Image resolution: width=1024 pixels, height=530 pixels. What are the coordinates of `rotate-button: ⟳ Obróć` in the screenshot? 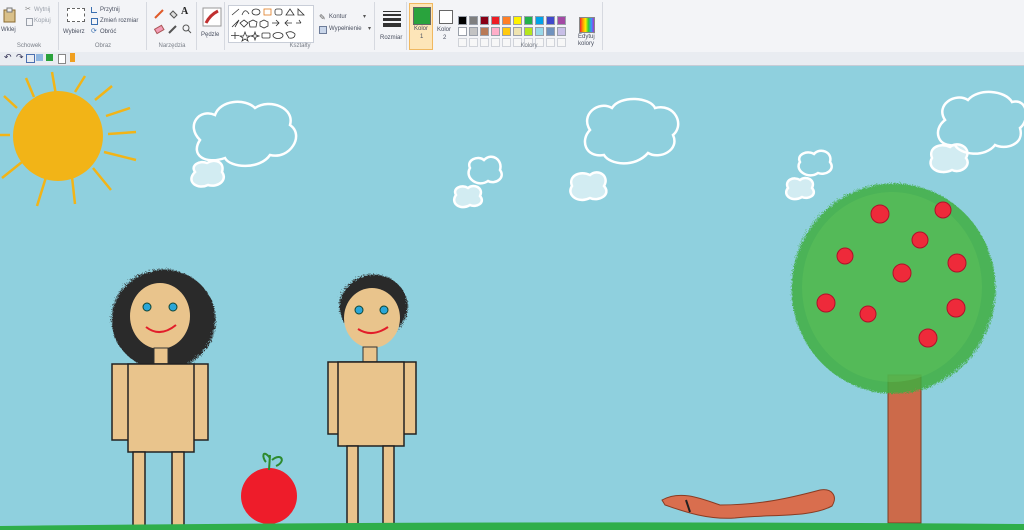 It's located at (117, 32).